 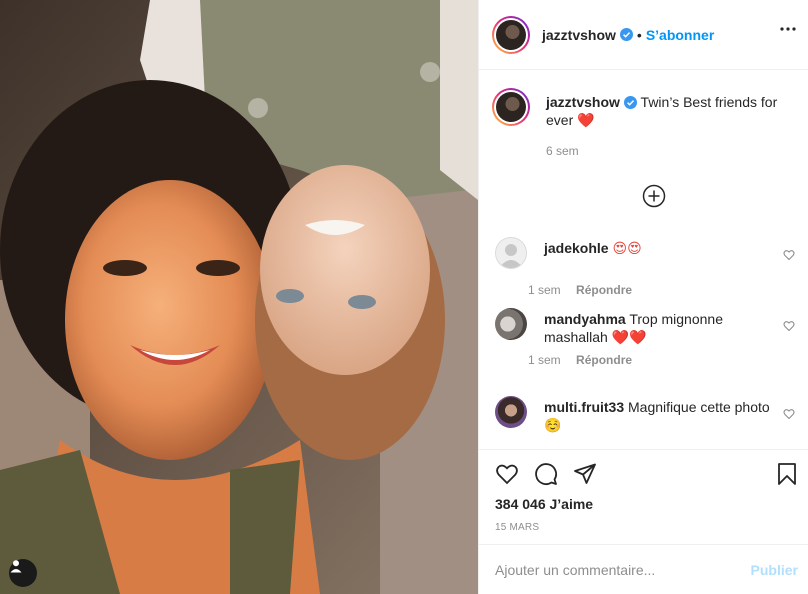 I want to click on caption-avatar, so click(x=511, y=107).